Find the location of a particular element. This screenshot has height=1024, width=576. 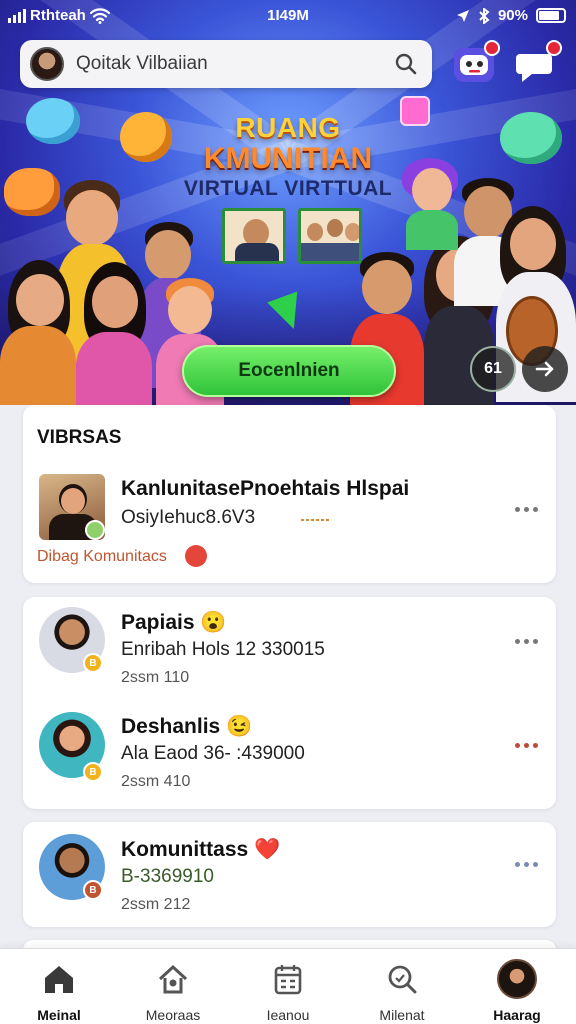

nav-item-search: Milenat is located at coordinates (402, 991).